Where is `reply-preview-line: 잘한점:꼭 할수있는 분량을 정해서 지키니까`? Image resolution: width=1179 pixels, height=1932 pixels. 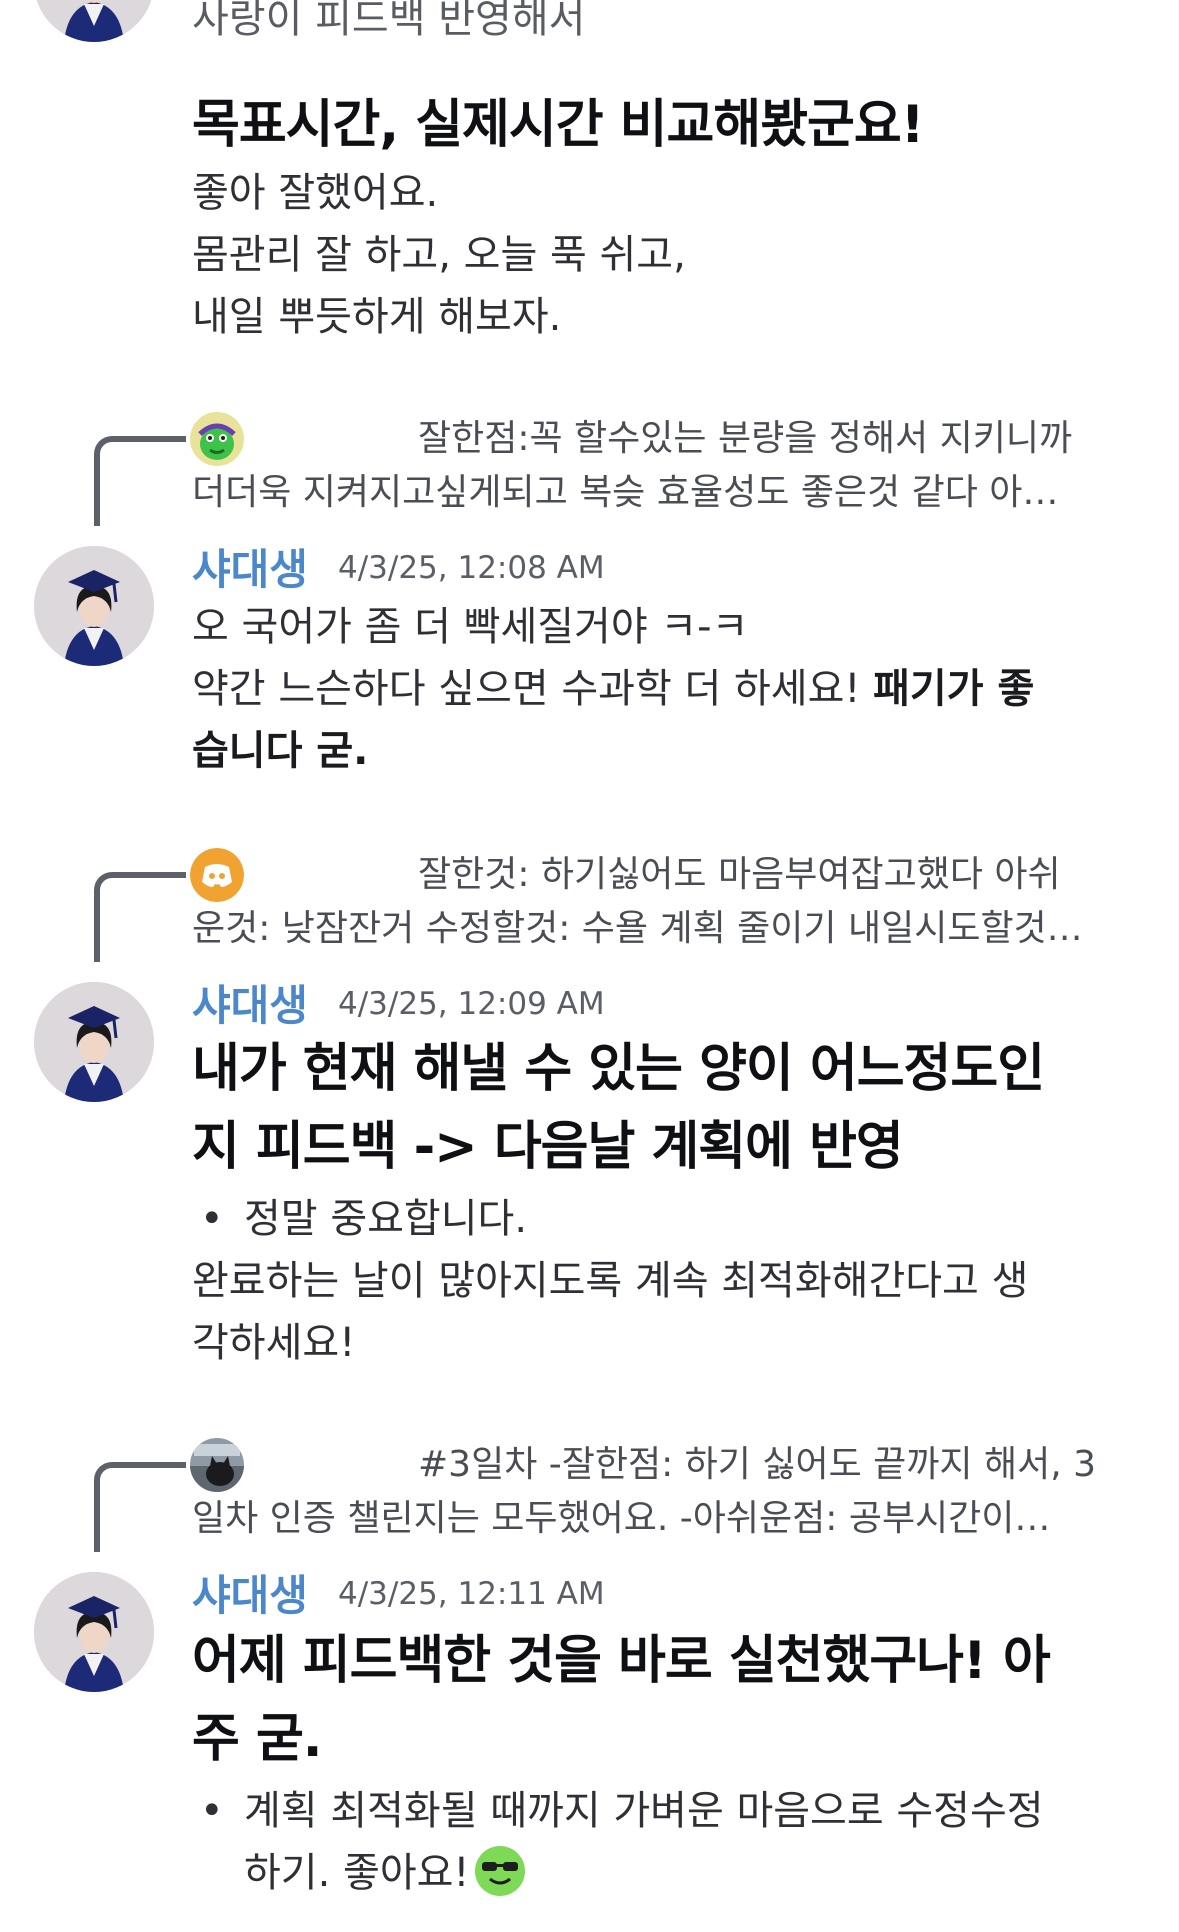
reply-preview-line: 잘한점:꼭 할수있는 분량을 정해서 지키니까 is located at coordinates (745, 438).